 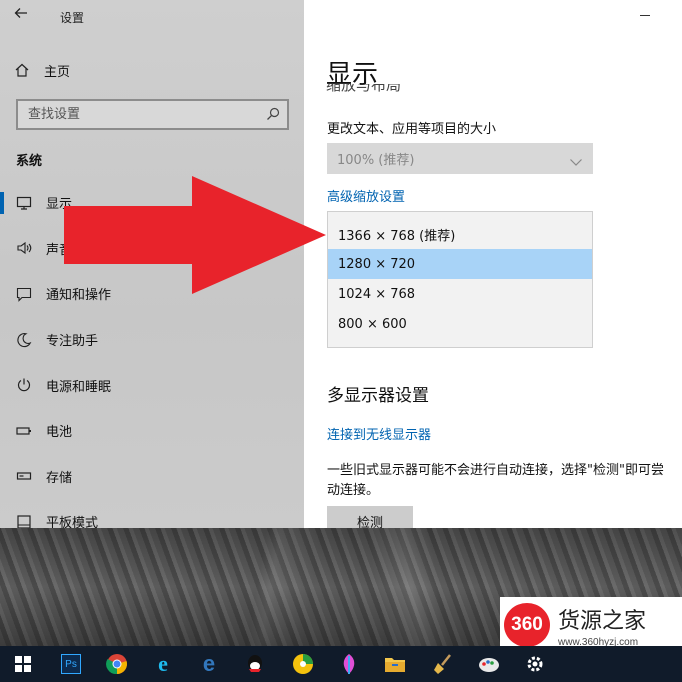 I want to click on settings-gear-icon, so click(x=535, y=664).